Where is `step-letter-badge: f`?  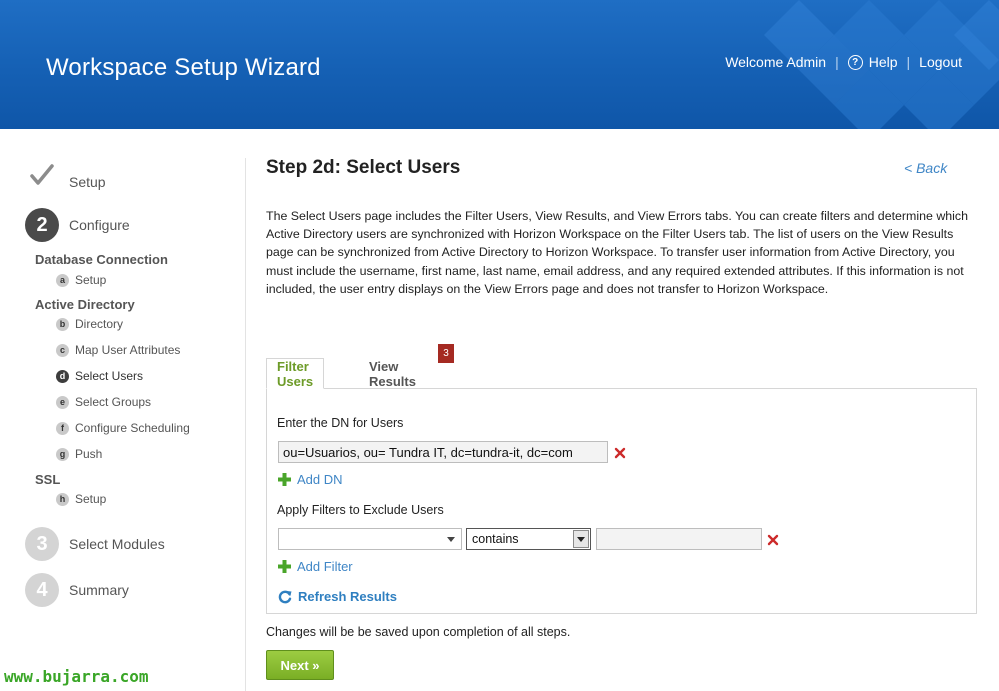
step-letter-badge: f is located at coordinates (62, 428).